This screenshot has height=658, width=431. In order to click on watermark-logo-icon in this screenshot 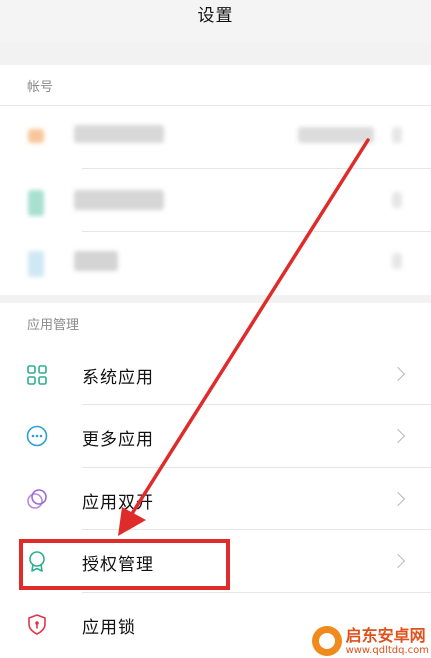, I will do `click(326, 641)`.